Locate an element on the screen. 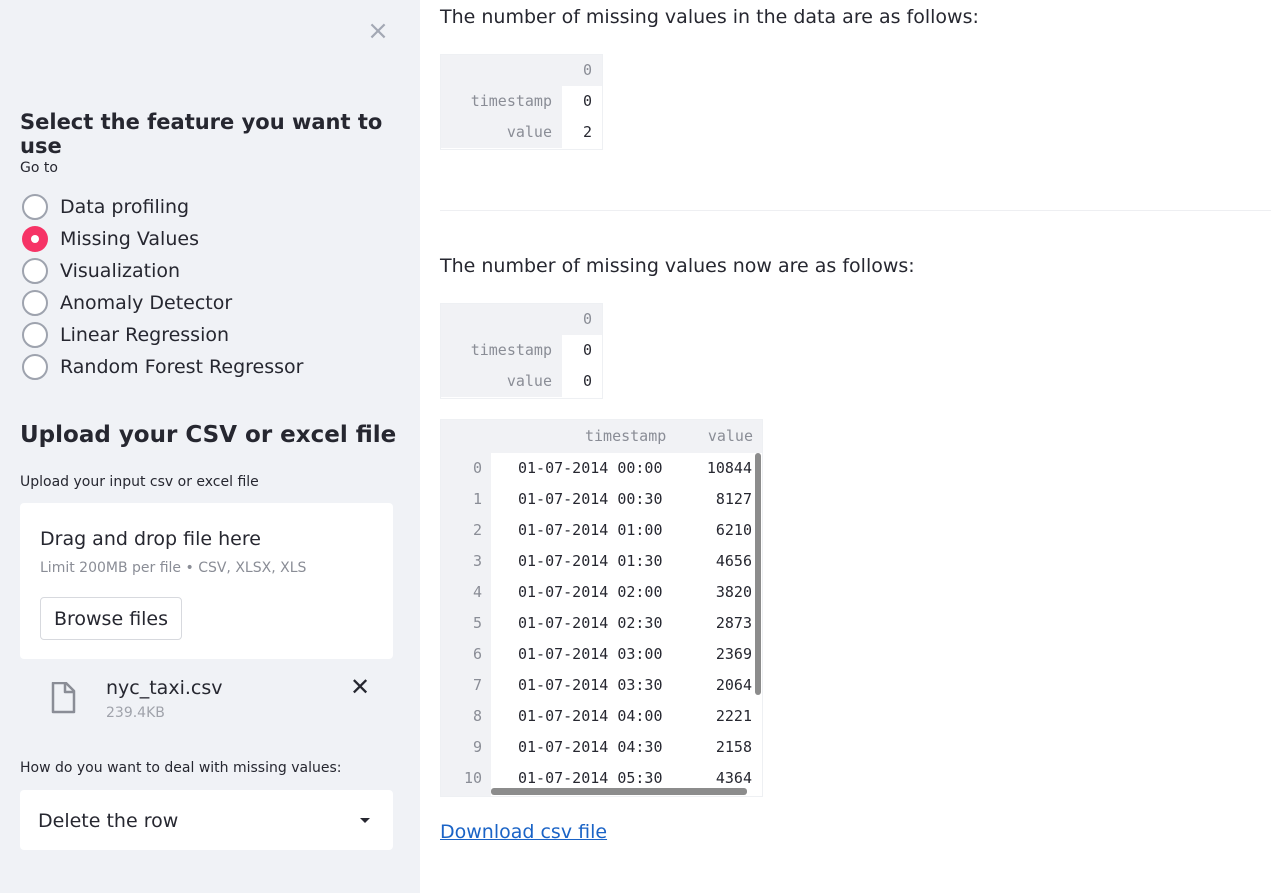  cell-value: 2873 is located at coordinates (733, 623).